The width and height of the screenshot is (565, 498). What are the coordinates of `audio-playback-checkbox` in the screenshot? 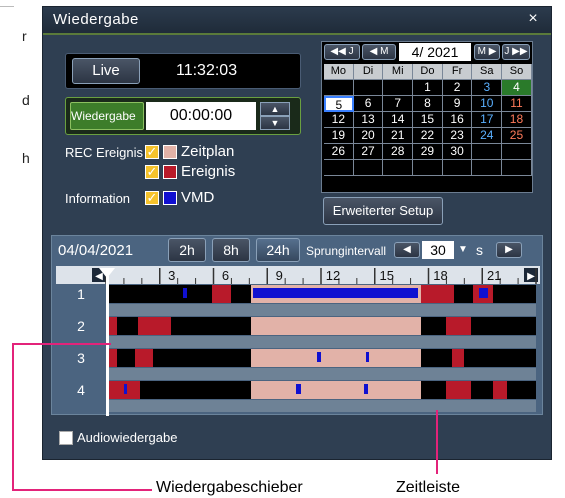 It's located at (66, 438).